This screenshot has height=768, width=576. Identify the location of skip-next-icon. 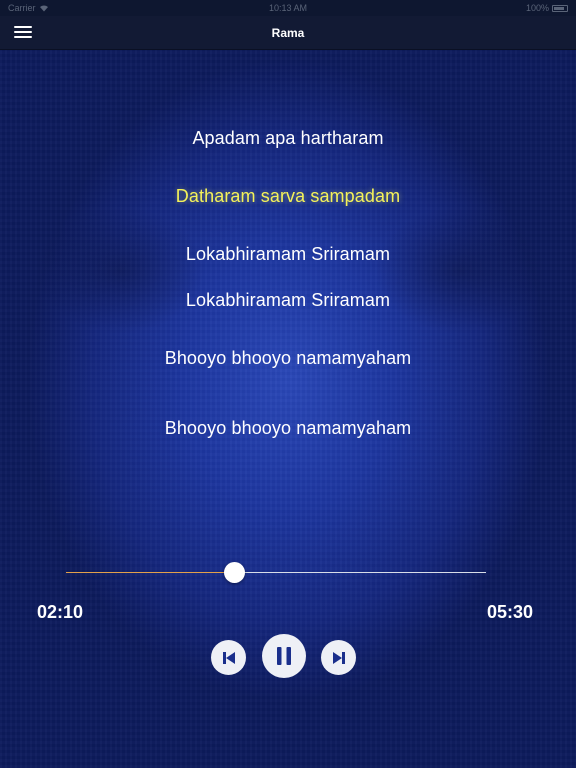
(338, 657).